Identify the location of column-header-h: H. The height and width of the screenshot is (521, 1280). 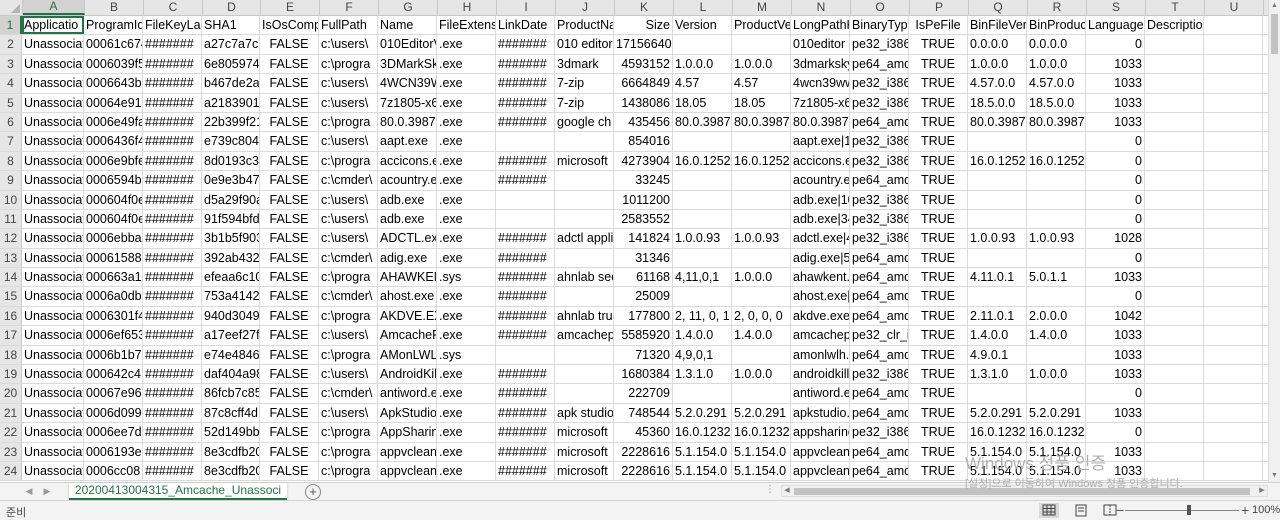
(467, 7).